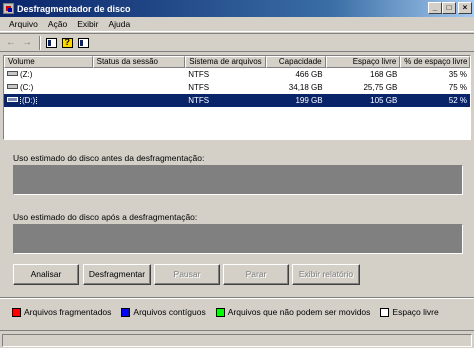 The width and height of the screenshot is (474, 348). Describe the element at coordinates (27, 87) in the screenshot. I see `volume-name: (C:)` at that location.